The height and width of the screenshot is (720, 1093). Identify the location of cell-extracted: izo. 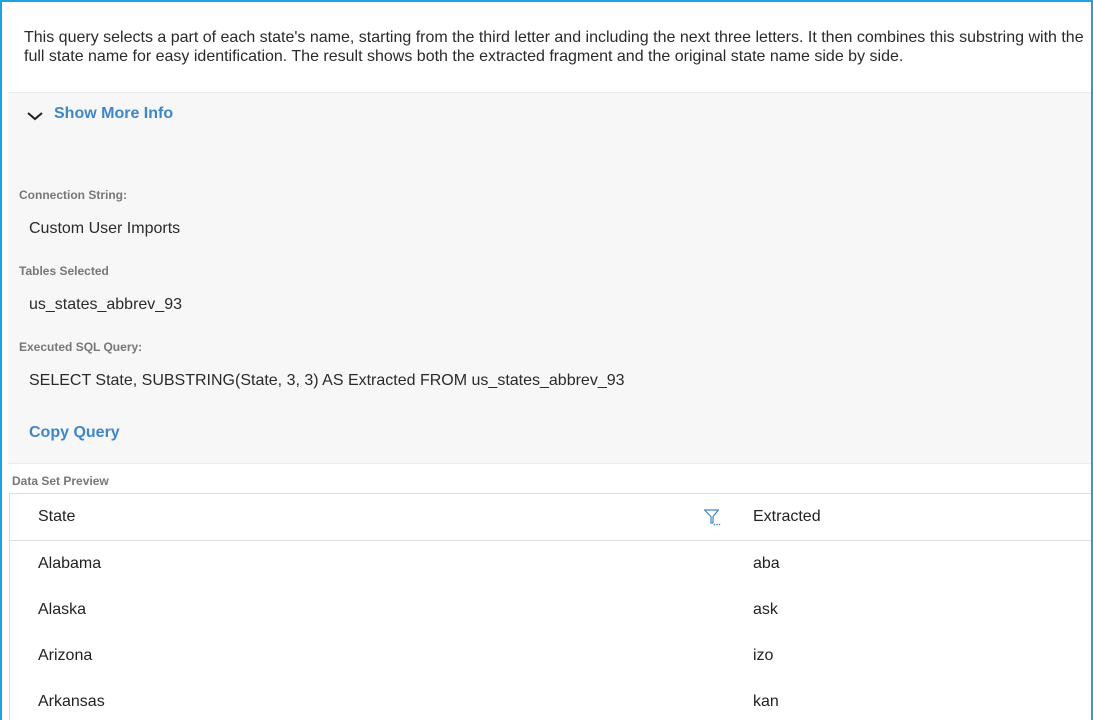
(763, 655).